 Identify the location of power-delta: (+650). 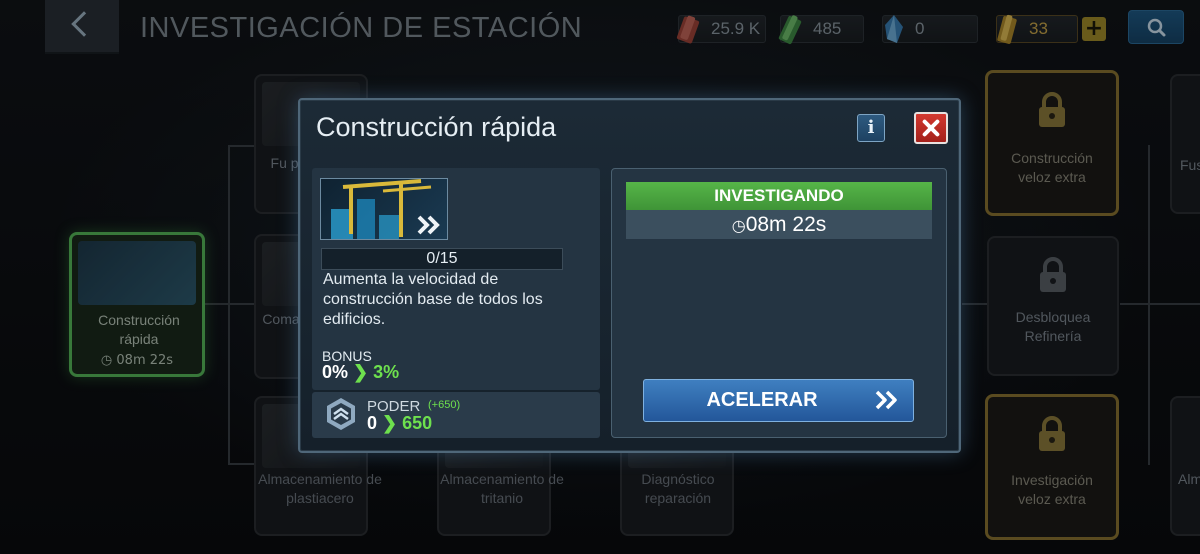
(444, 405).